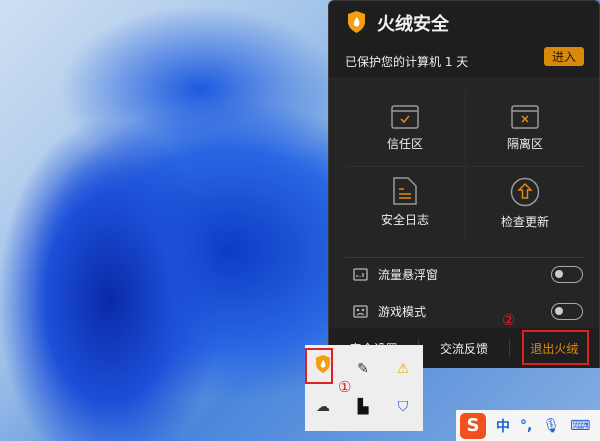 Image resolution: width=600 pixels, height=441 pixels. Describe the element at coordinates (580, 426) in the screenshot. I see `keyboard-icon: ⌨` at that location.